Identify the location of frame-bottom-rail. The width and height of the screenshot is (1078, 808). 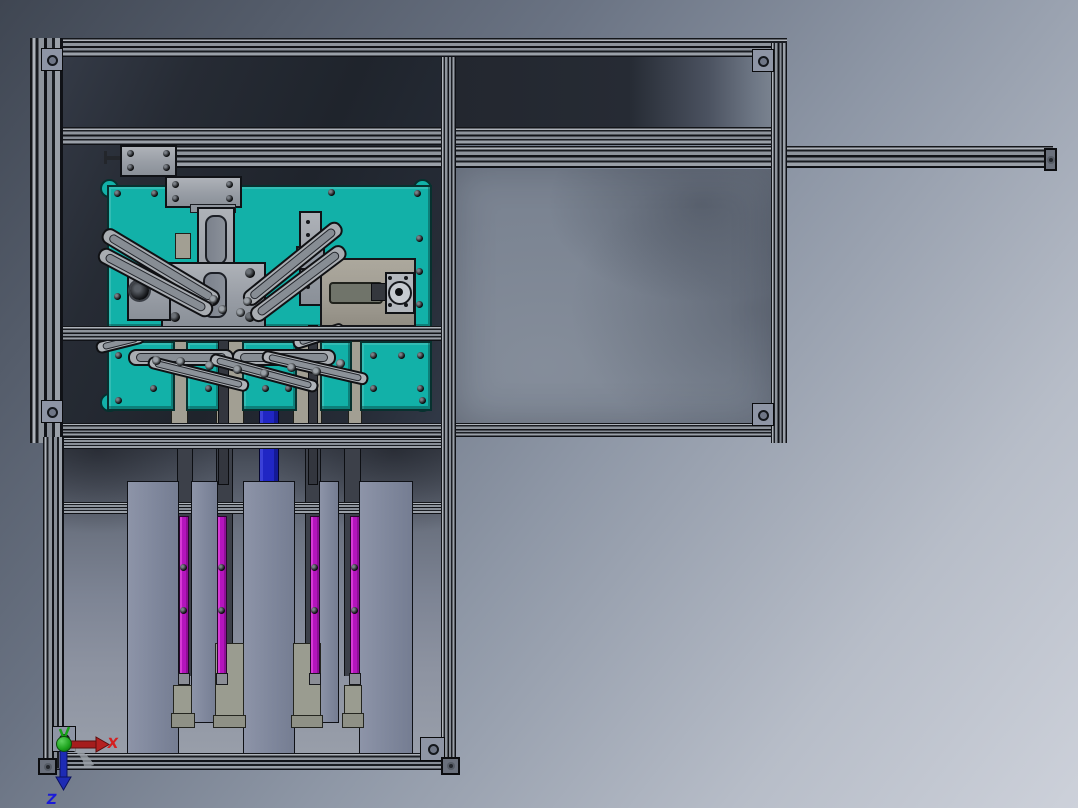
(408, 430).